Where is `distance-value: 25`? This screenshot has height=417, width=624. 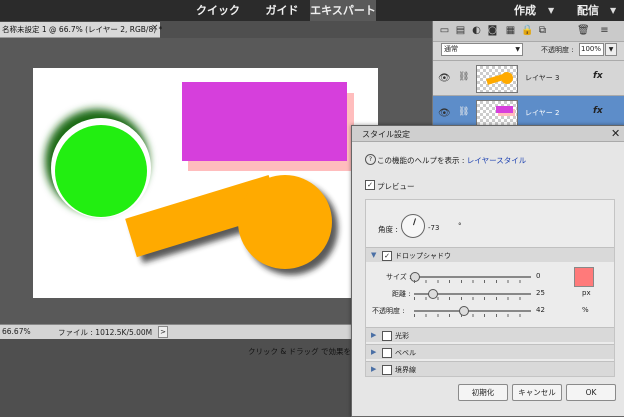
distance-value: 25 is located at coordinates (540, 293).